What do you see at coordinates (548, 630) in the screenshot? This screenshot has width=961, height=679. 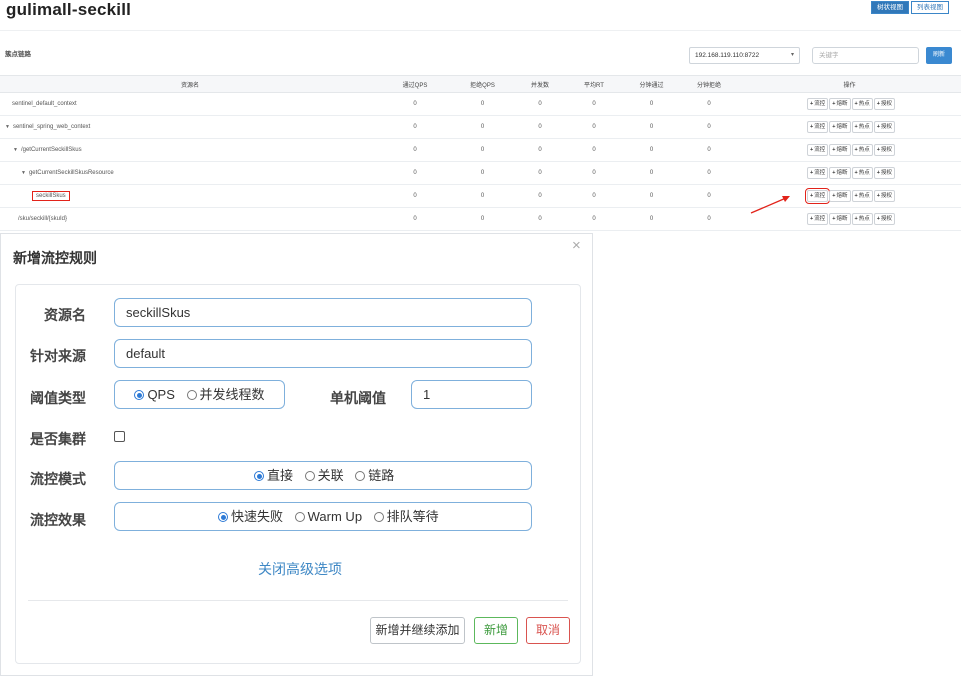 I see `cancel-button: 取消` at bounding box center [548, 630].